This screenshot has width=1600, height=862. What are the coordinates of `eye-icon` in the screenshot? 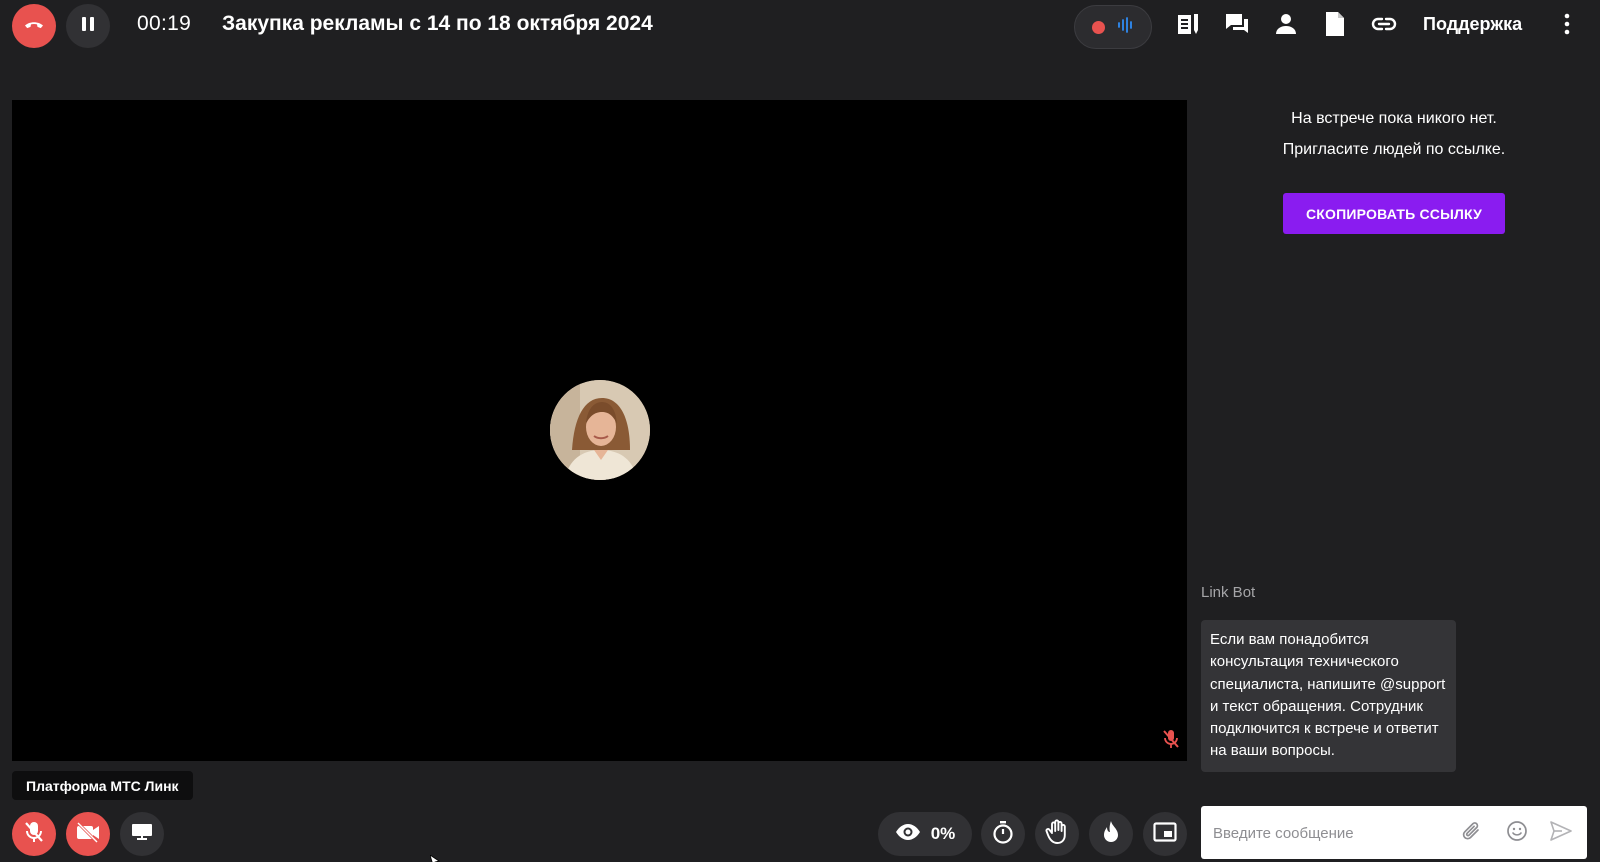 It's located at (908, 834).